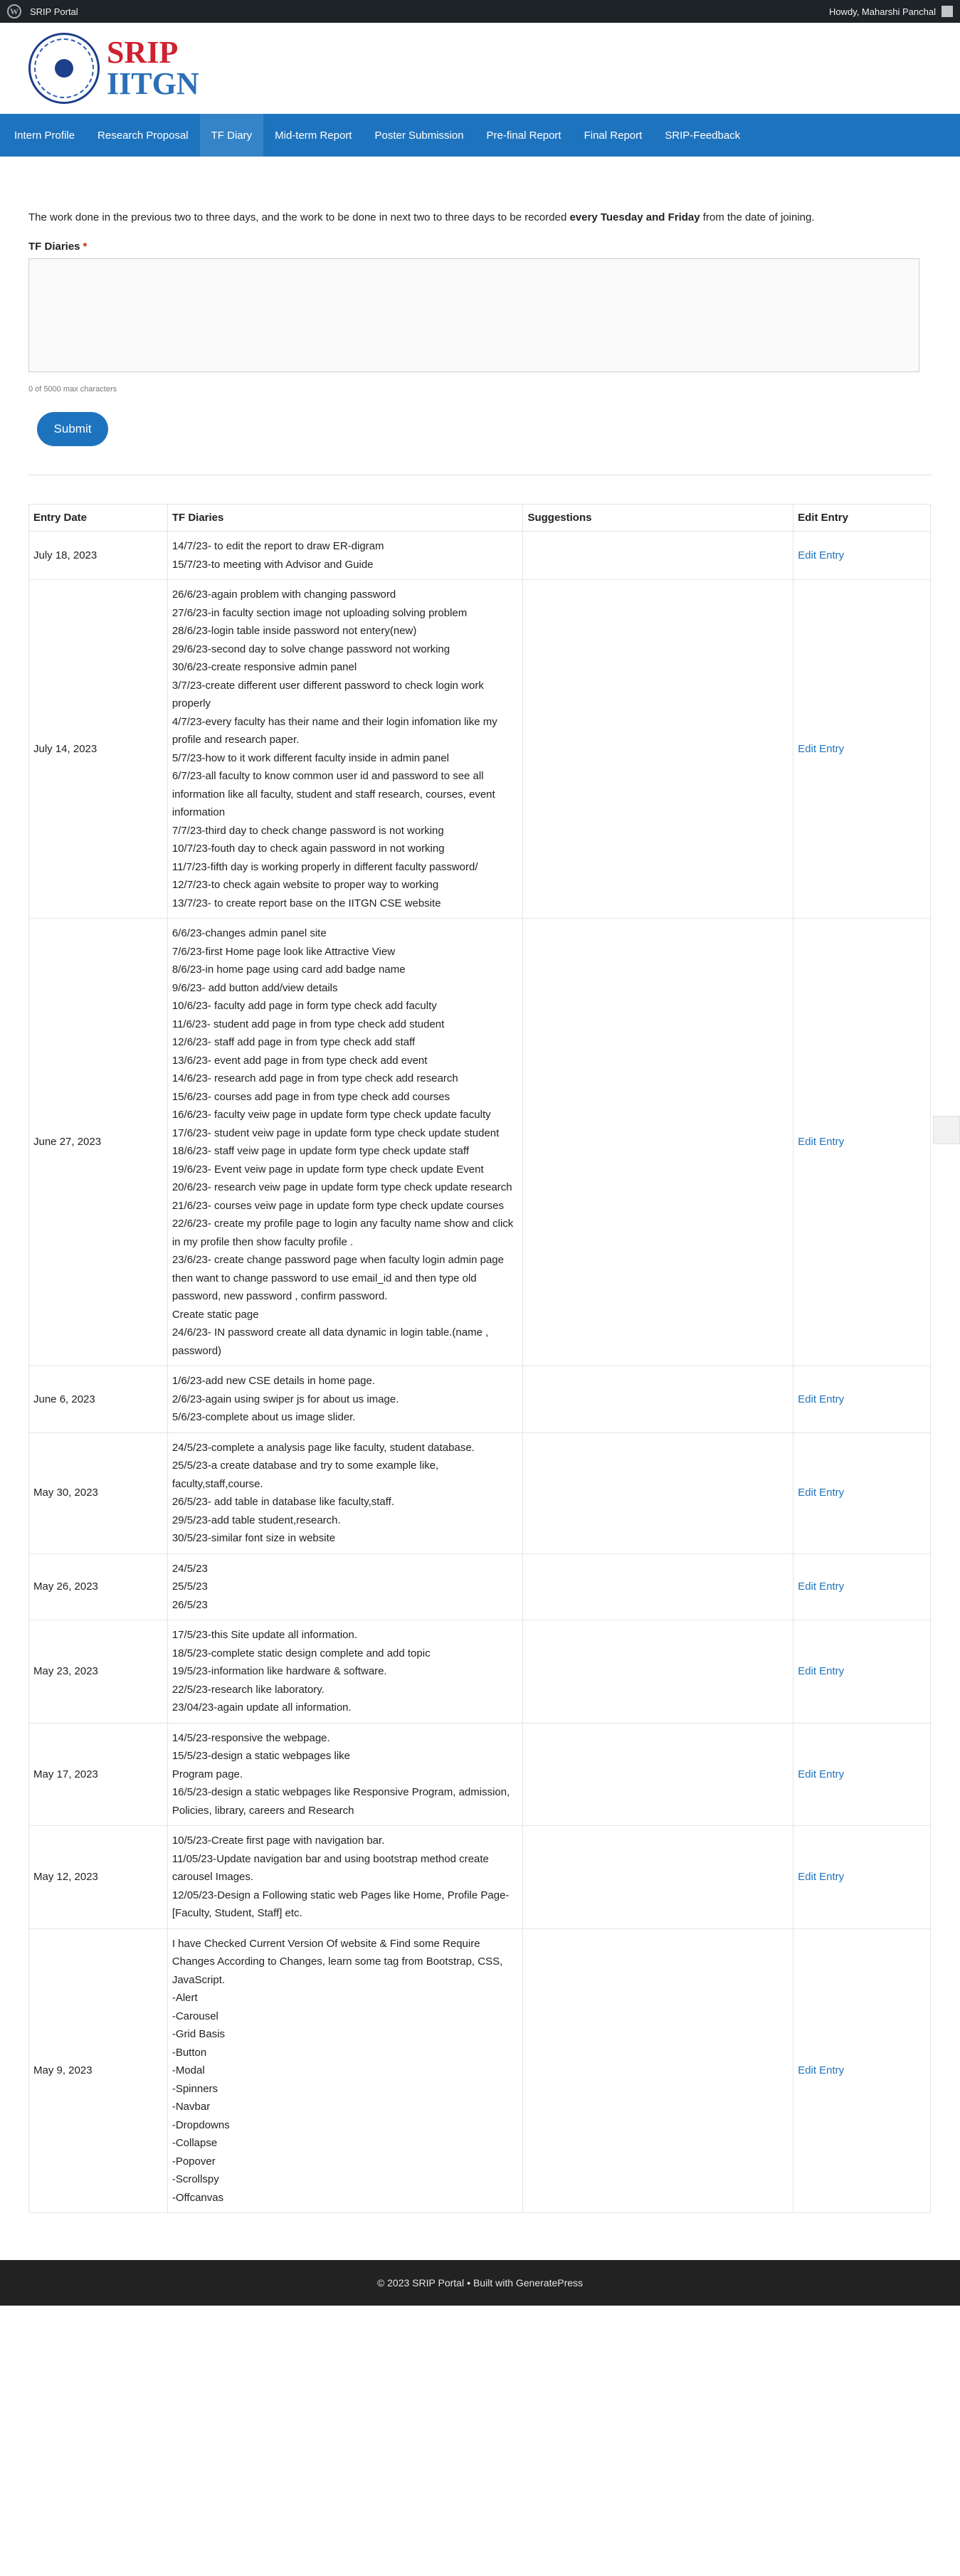 The height and width of the screenshot is (2576, 960). Describe the element at coordinates (44, 135) in the screenshot. I see `nav-item-intern-profile: Intern Profile` at that location.